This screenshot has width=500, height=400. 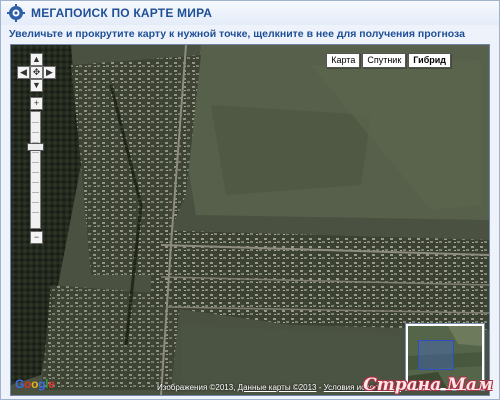 I want to click on zoom-slider-thumb, so click(x=35, y=147).